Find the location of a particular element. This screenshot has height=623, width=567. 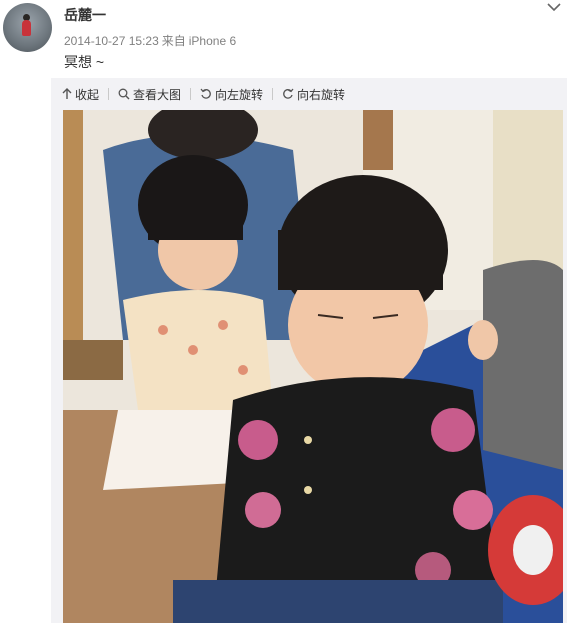

post-header: 岳麓一 2014-10-27 15:23 来自 iPhone 6 冥想 ~ is located at coordinates (283, 39).